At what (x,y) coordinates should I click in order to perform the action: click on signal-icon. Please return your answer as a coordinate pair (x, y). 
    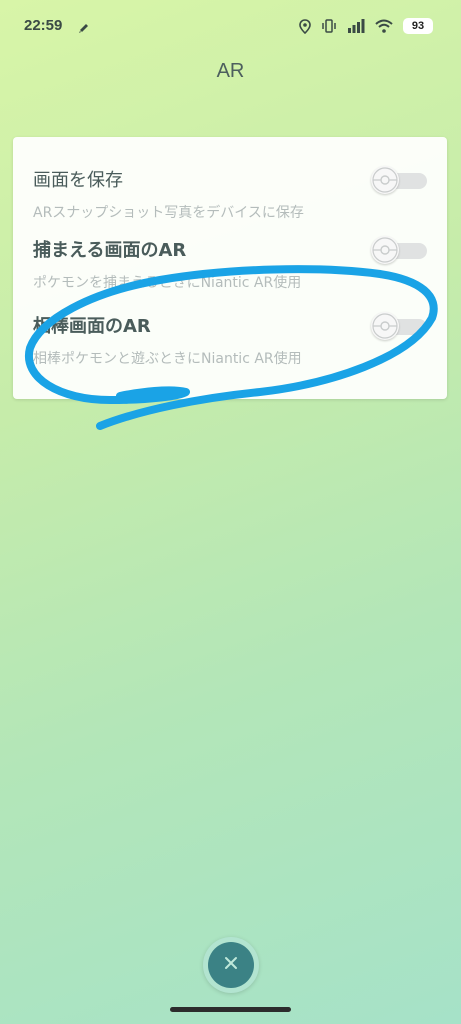
    Looking at the image, I should click on (356, 26).